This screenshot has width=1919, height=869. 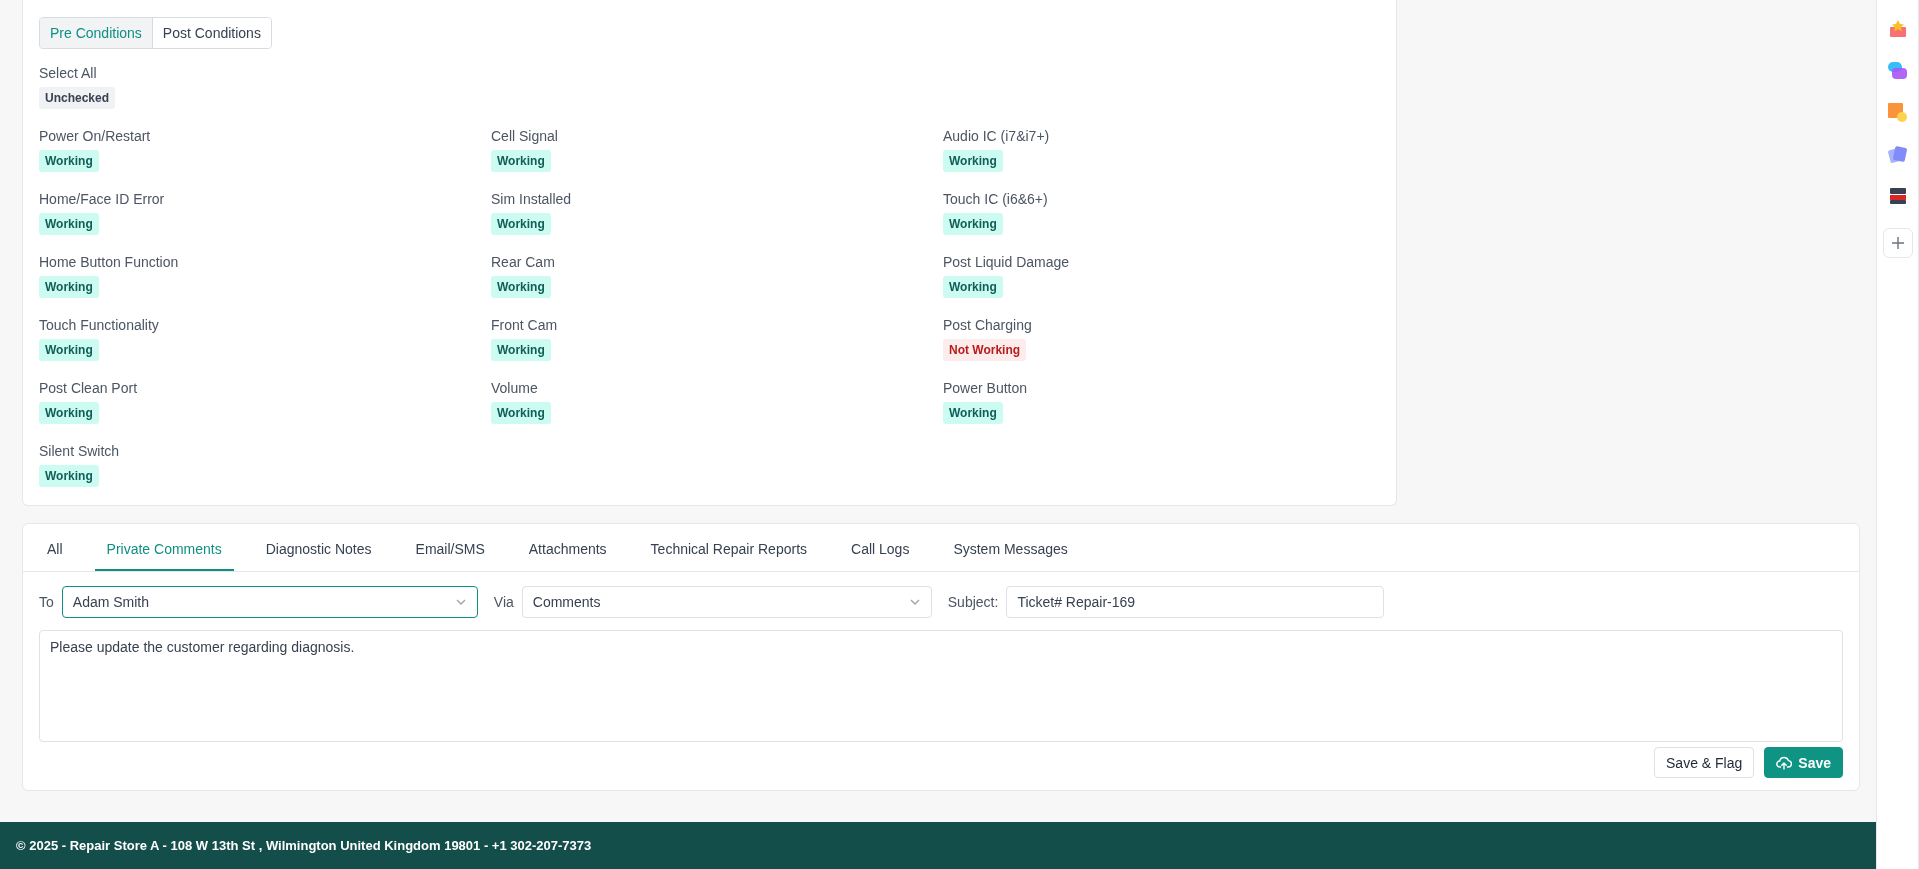 What do you see at coordinates (985, 350) in the screenshot?
I see `status-badge: Not Working` at bounding box center [985, 350].